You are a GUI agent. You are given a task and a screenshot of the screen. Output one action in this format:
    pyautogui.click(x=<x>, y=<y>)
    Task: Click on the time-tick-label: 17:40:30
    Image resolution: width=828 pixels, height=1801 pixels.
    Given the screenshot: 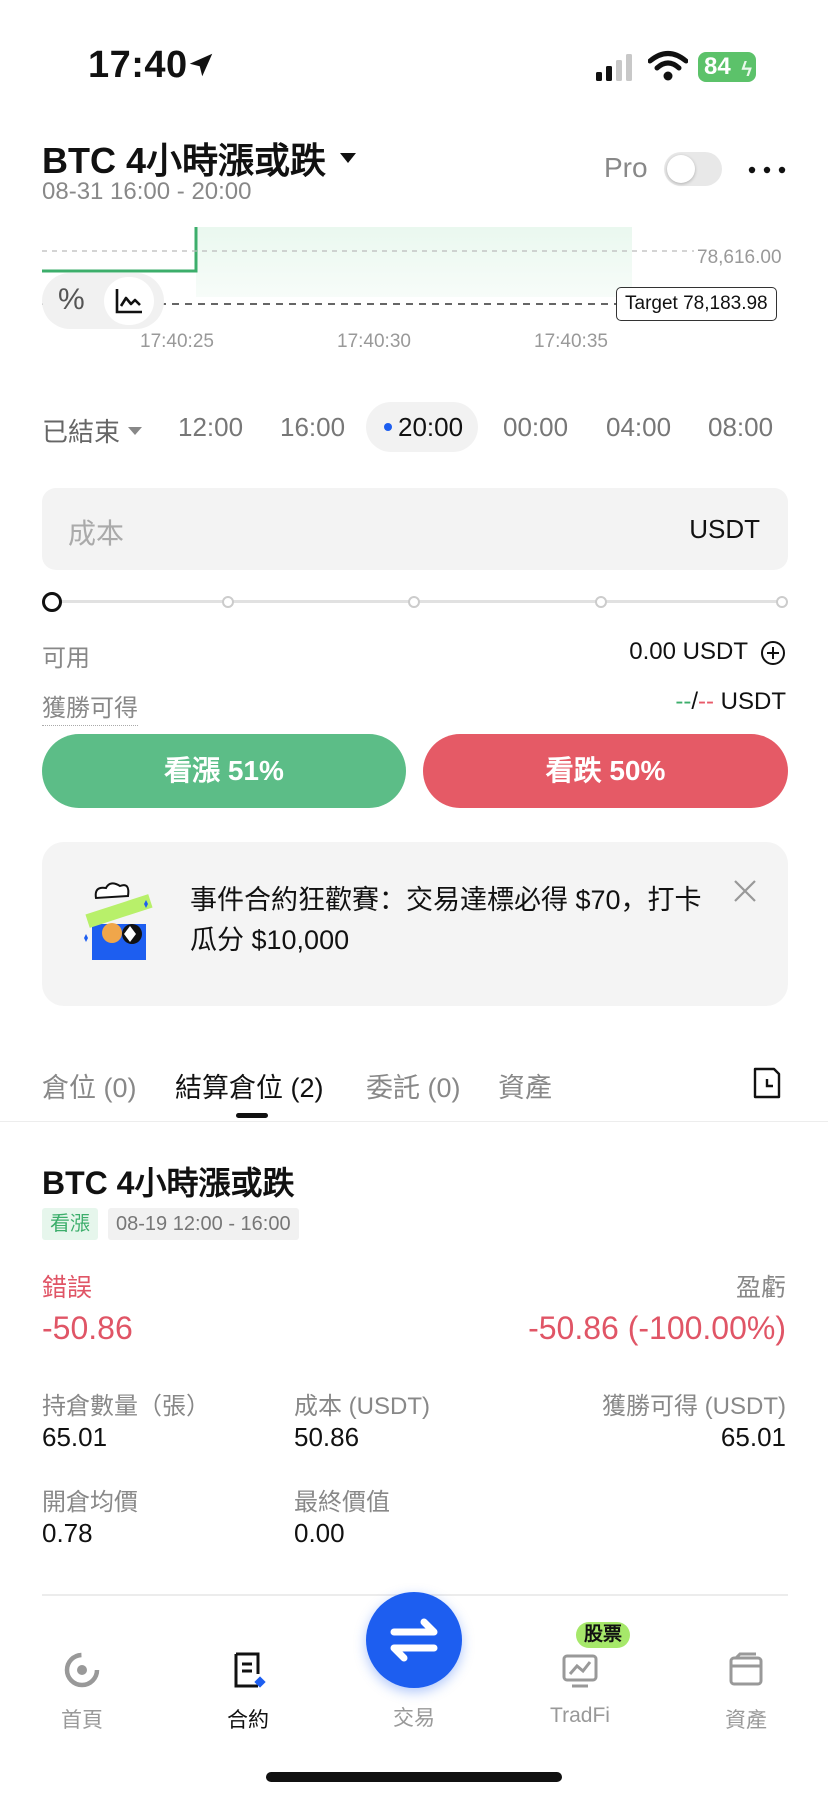 What is the action you would take?
    pyautogui.click(x=374, y=341)
    